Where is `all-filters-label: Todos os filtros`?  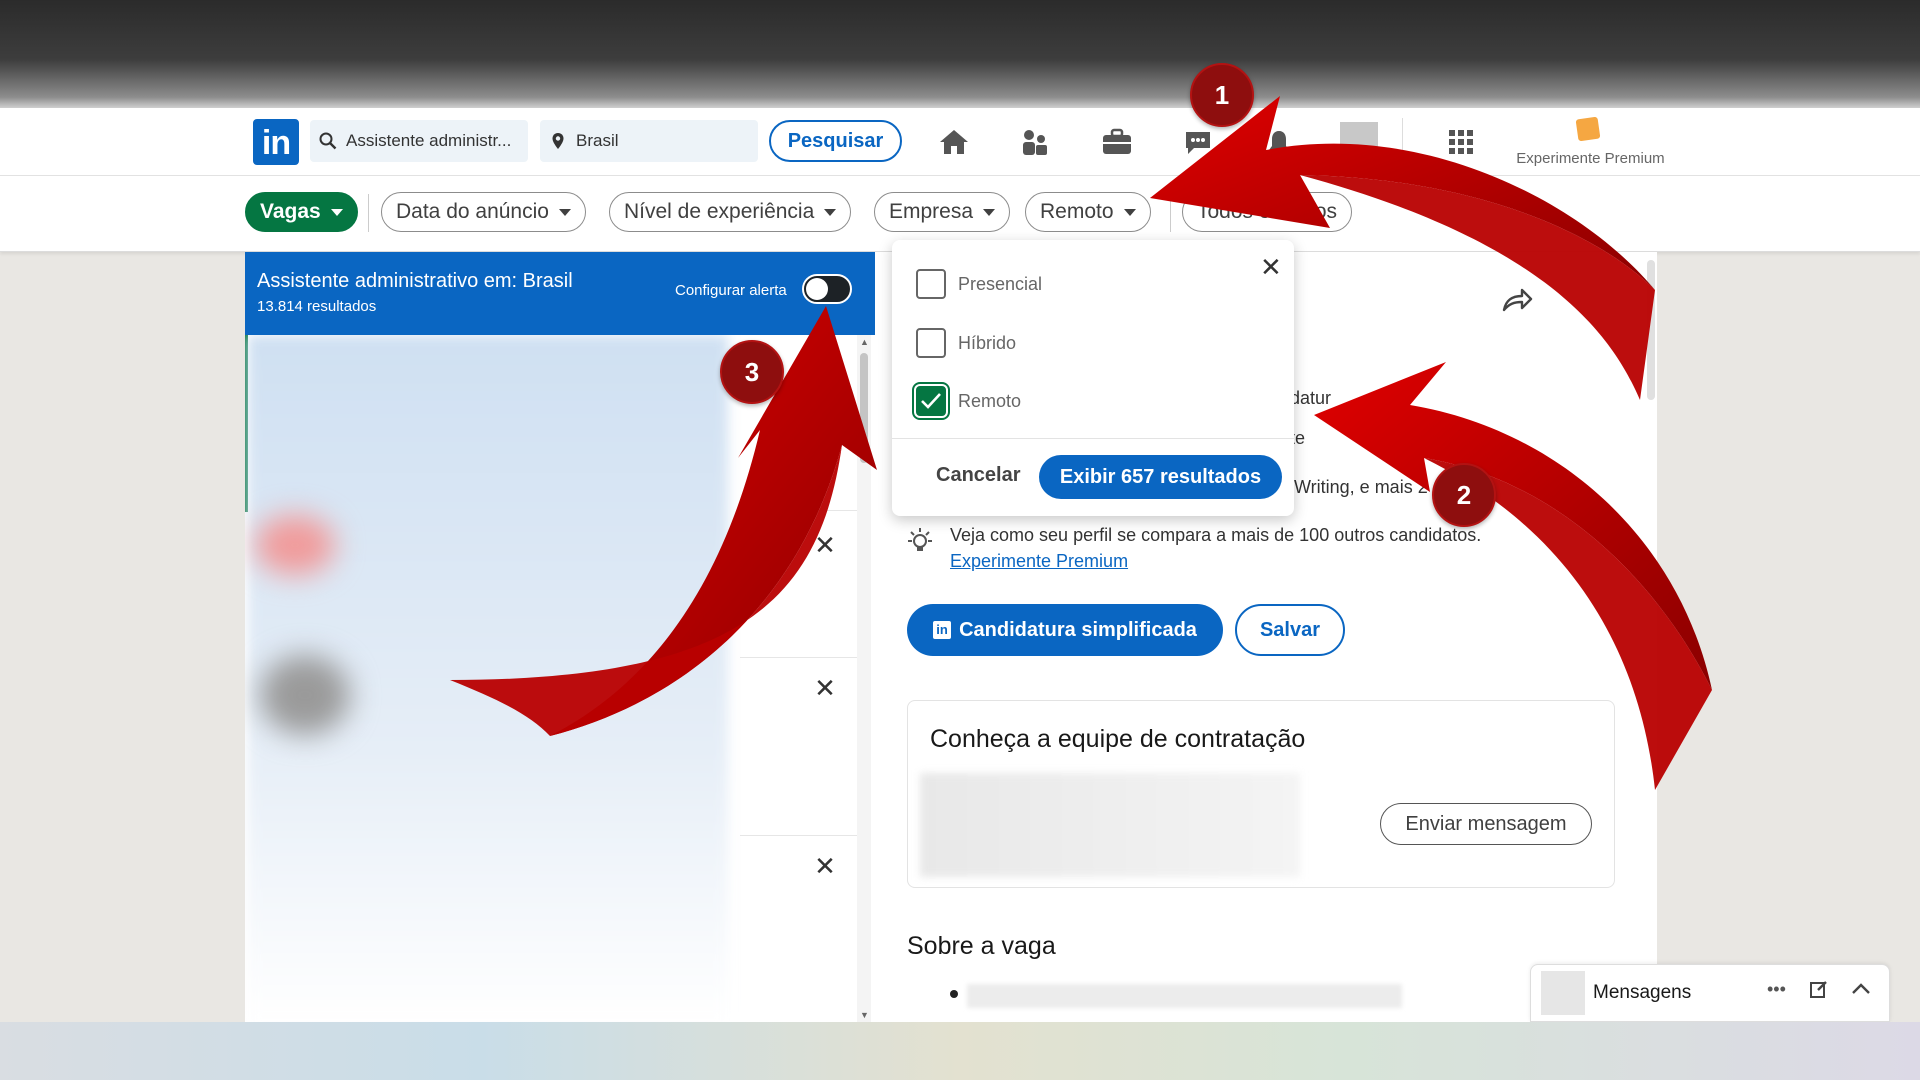
all-filters-label: Todos os filtros is located at coordinates (1267, 211).